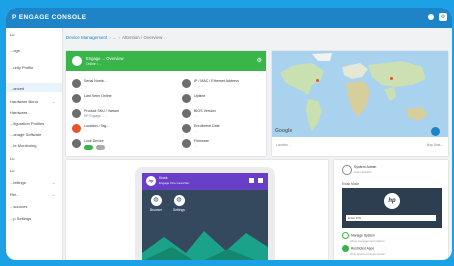  What do you see at coordinates (18, 182) in the screenshot?
I see `sidebar-item: ...tellings` at bounding box center [18, 182].